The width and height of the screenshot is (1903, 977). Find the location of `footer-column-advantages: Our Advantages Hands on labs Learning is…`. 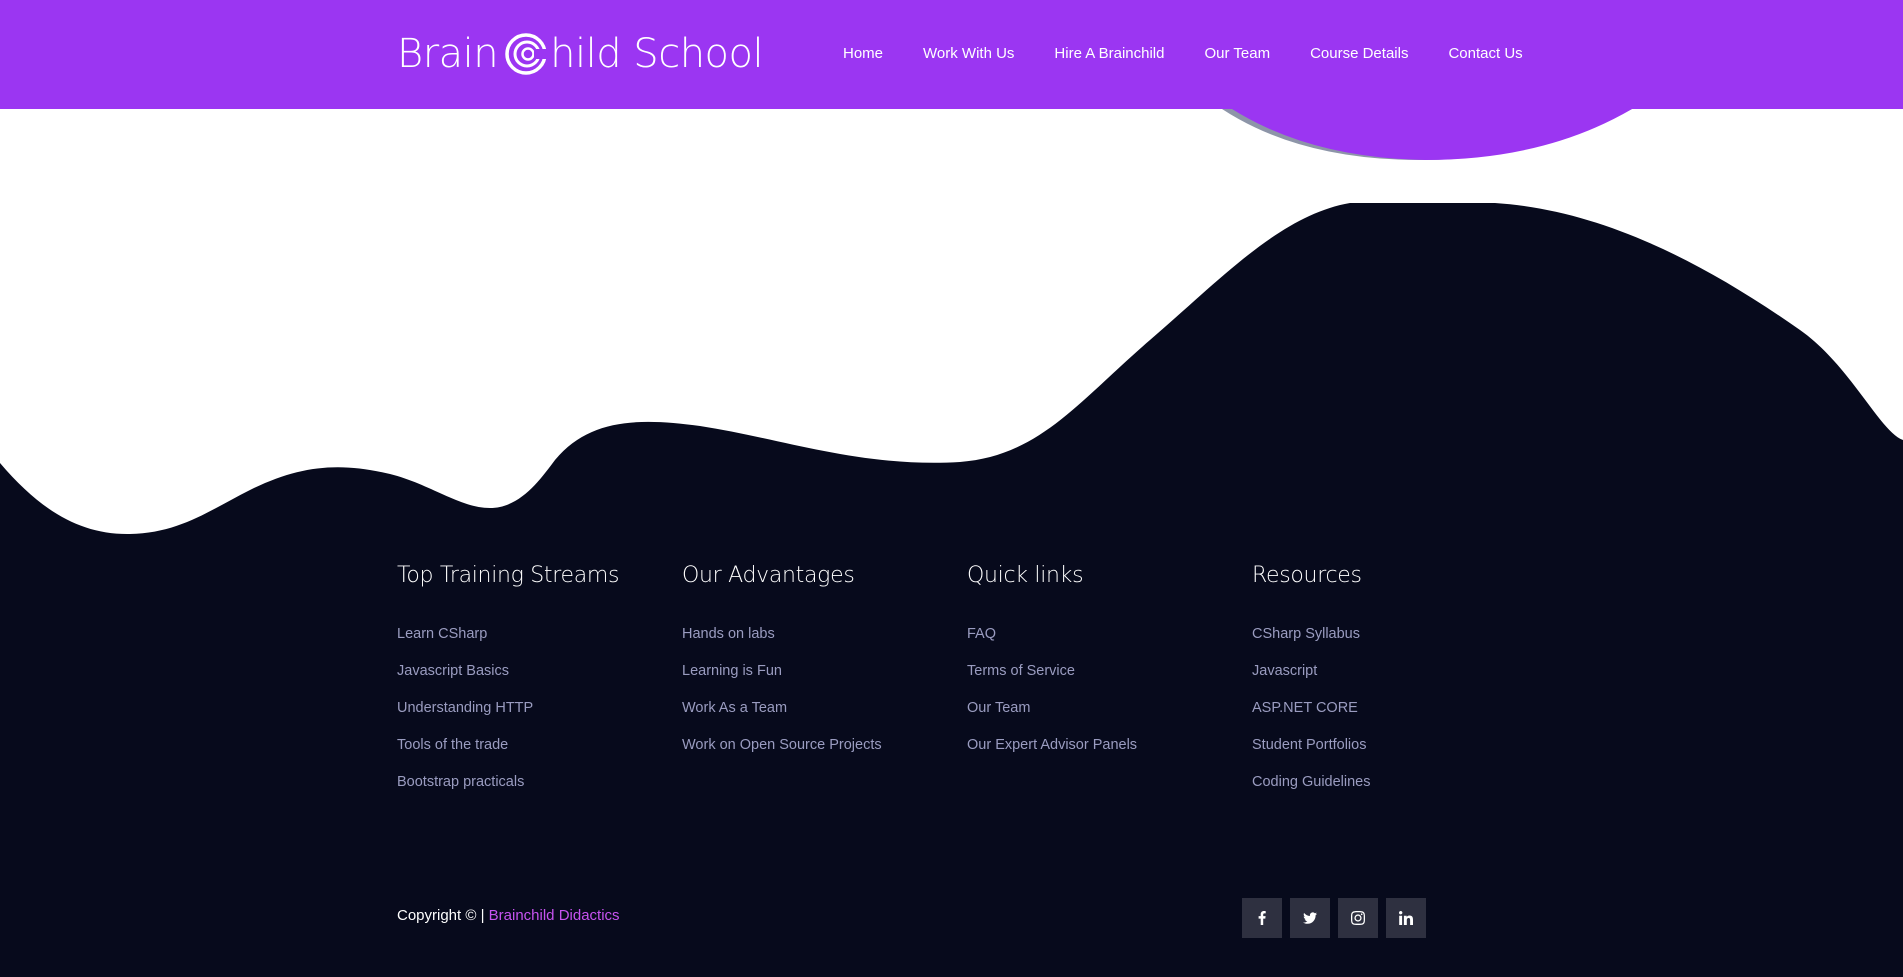

footer-column-advantages: Our Advantages Hands on labs Learning is… is located at coordinates (817, 667).